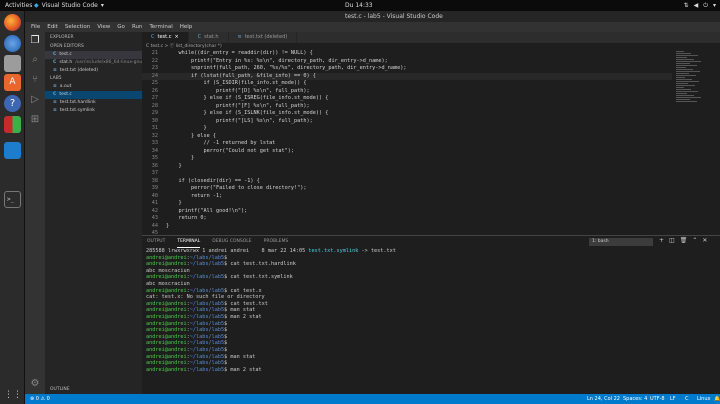 The image size is (720, 404). Describe the element at coordinates (12, 199) in the screenshot. I see `terminal-icon: >_` at that location.